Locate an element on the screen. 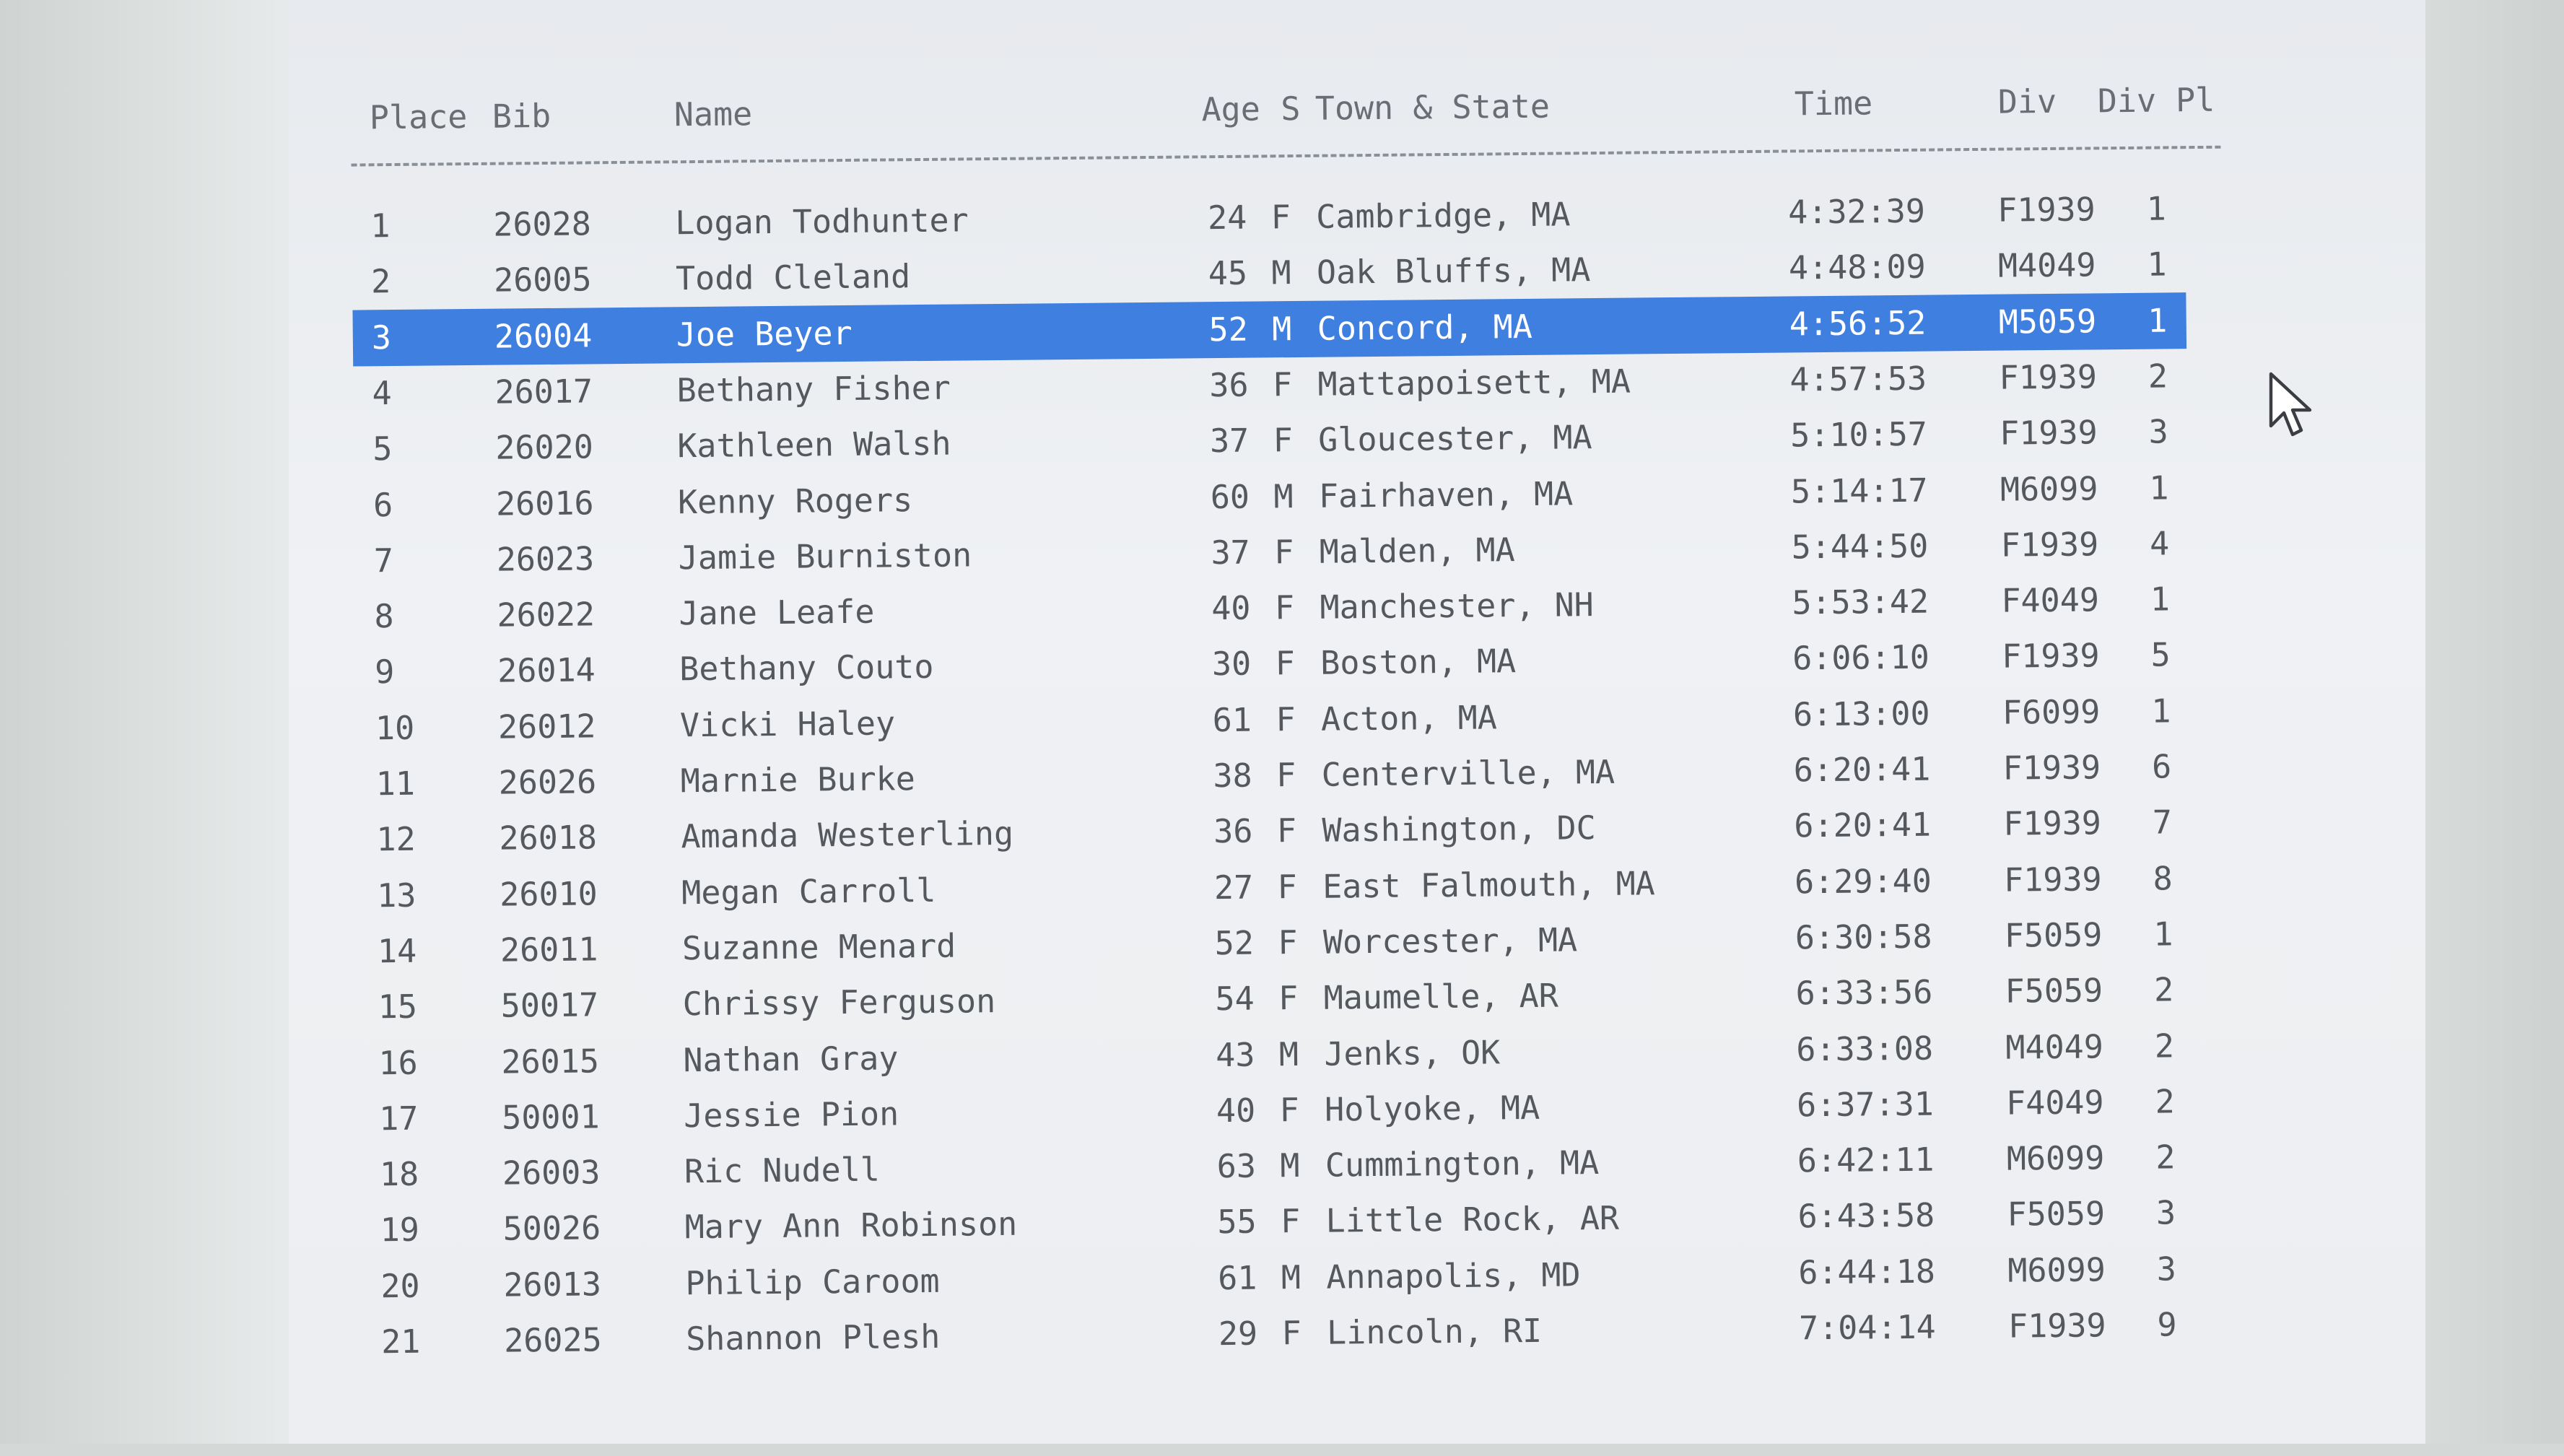 This screenshot has height=1456, width=2564. name-cell: Megan Carroll is located at coordinates (809, 891).